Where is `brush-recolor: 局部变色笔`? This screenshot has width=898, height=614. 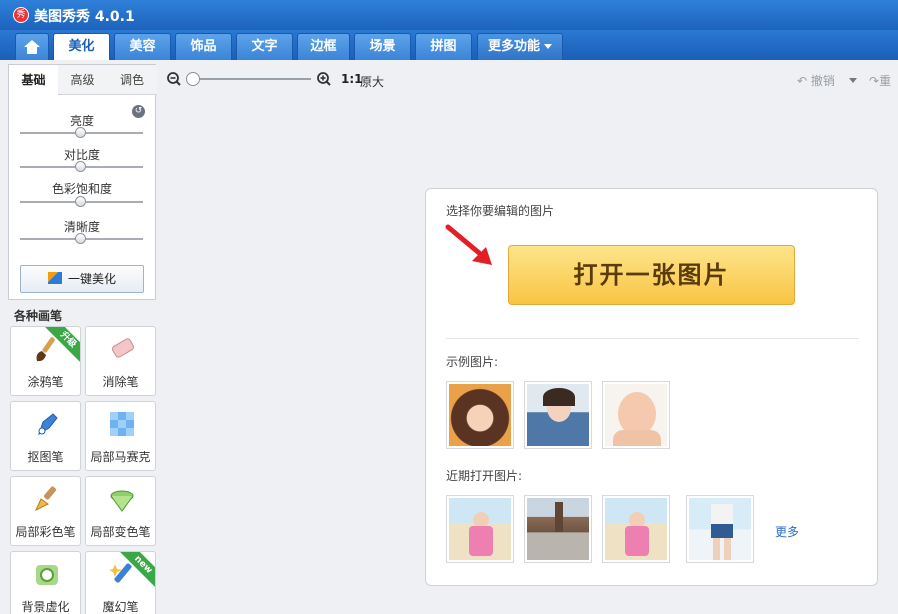 brush-recolor: 局部变色笔 is located at coordinates (120, 511).